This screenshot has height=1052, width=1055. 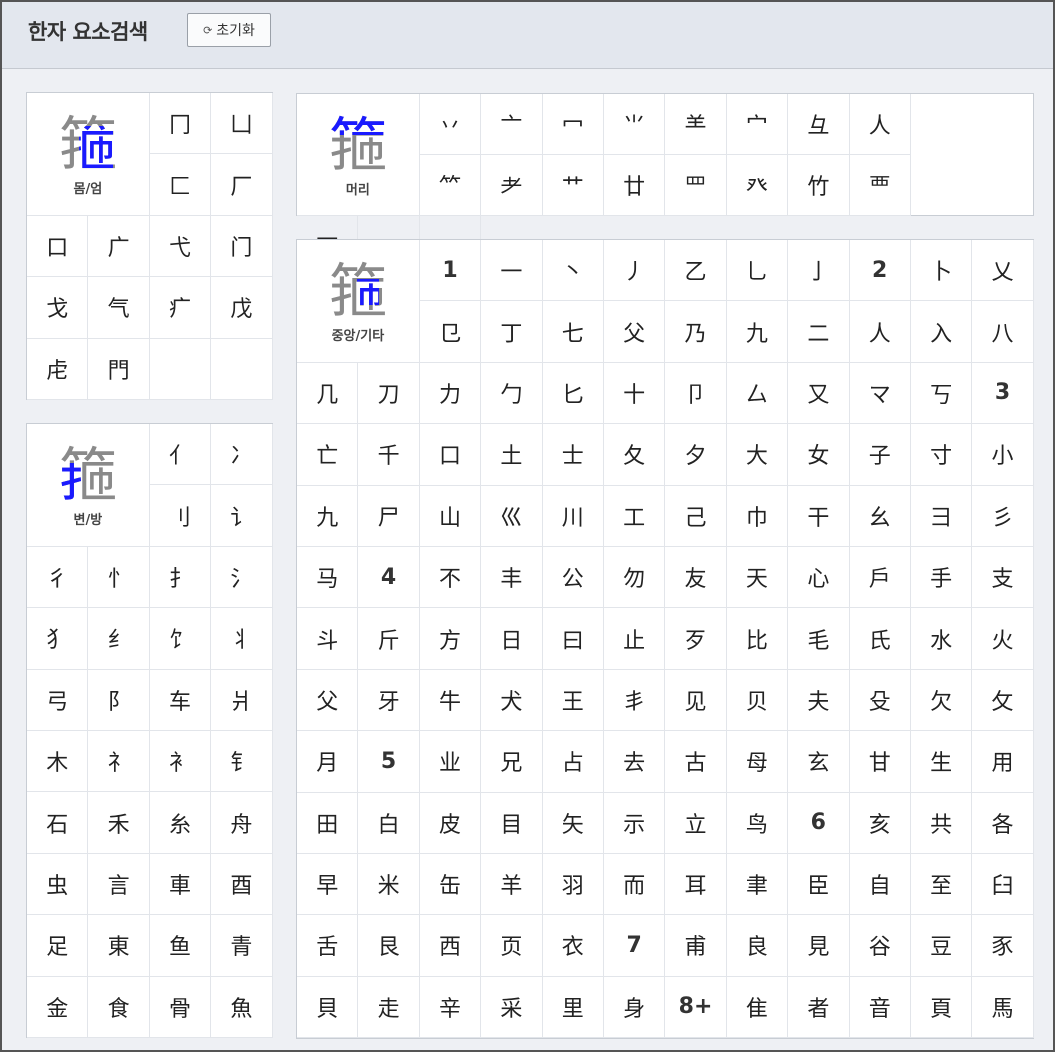 I want to click on radical-cell: 己, so click(x=696, y=516).